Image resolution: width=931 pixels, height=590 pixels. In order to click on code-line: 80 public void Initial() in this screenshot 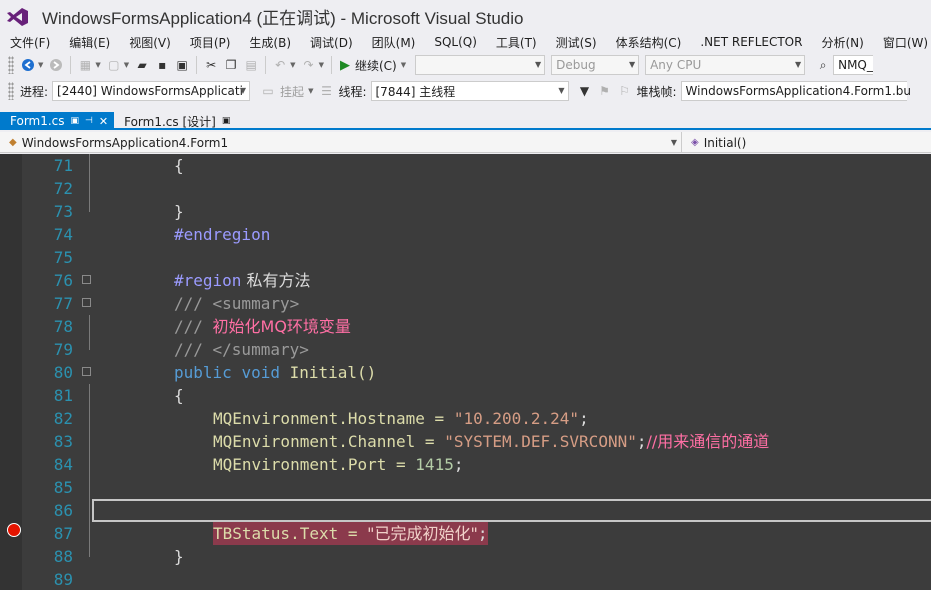, I will do `click(465, 372)`.